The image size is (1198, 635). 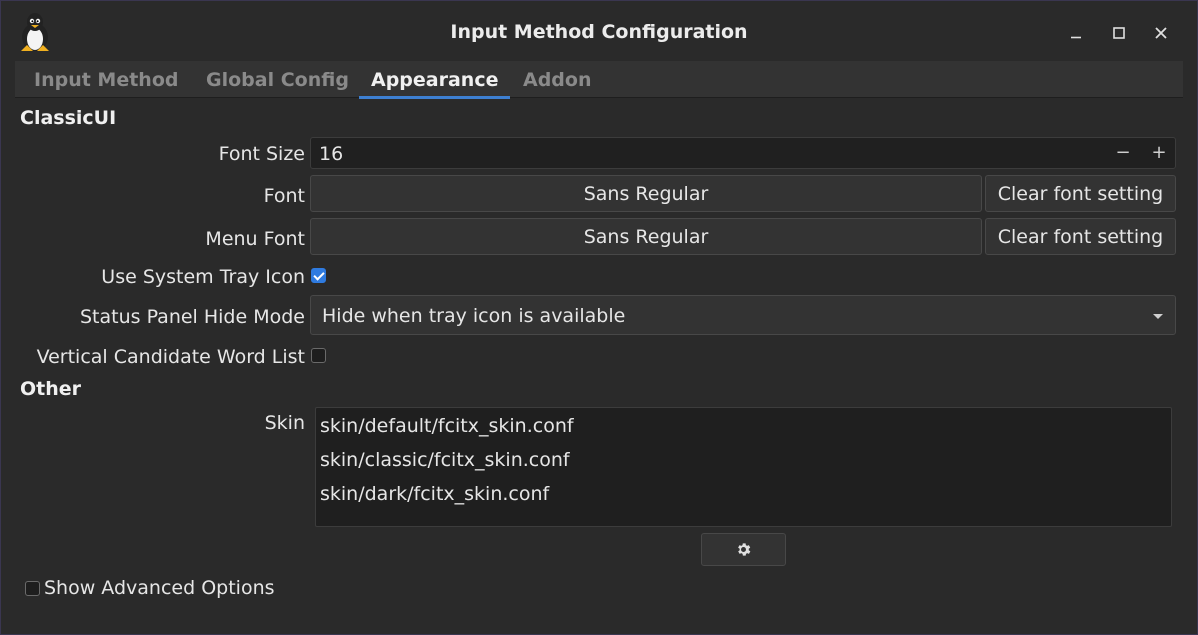 I want to click on font-size-spinbox: 16 − +, so click(x=743, y=153).